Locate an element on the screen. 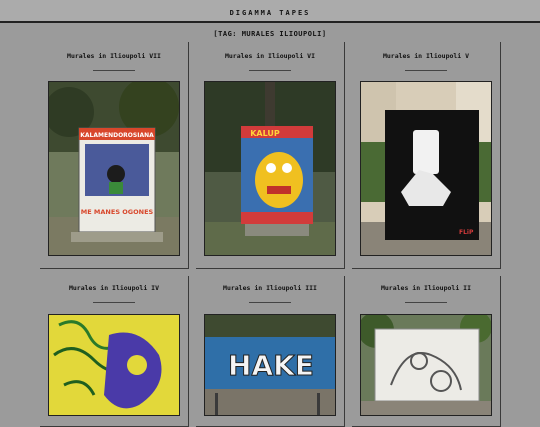 Image resolution: width=540 pixels, height=427 pixels. post-title-link: Murales in Ilioupoli V is located at coordinates (426, 56).